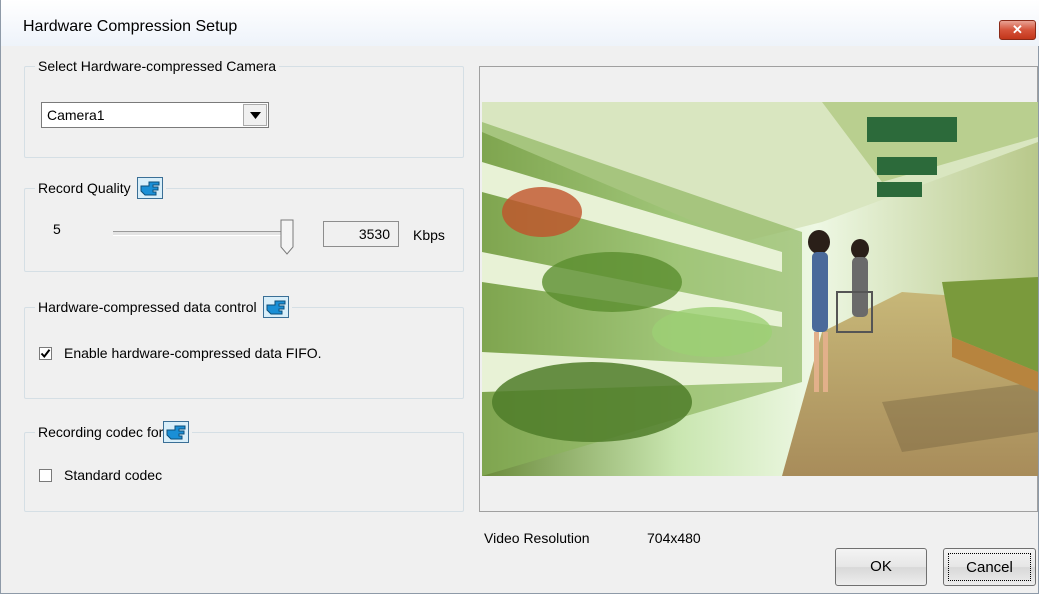  What do you see at coordinates (130, 26) in the screenshot?
I see `window-title: Hardware Compression Setup` at bounding box center [130, 26].